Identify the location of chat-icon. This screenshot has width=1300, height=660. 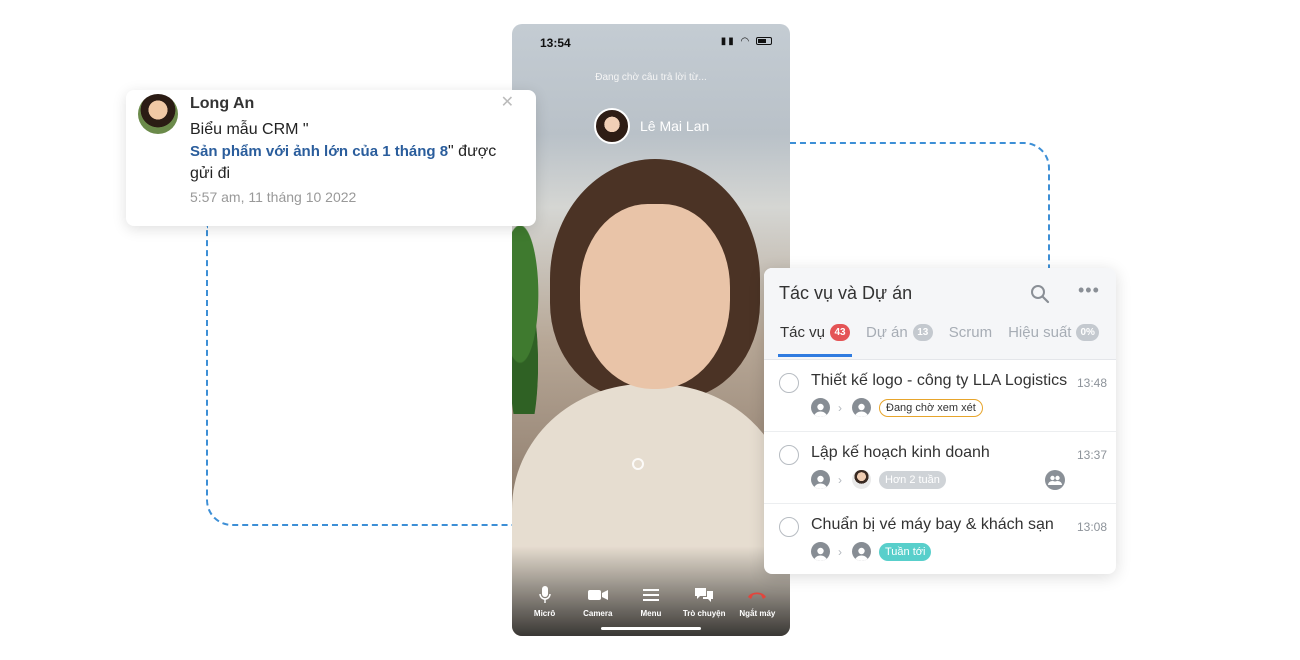
(704, 595).